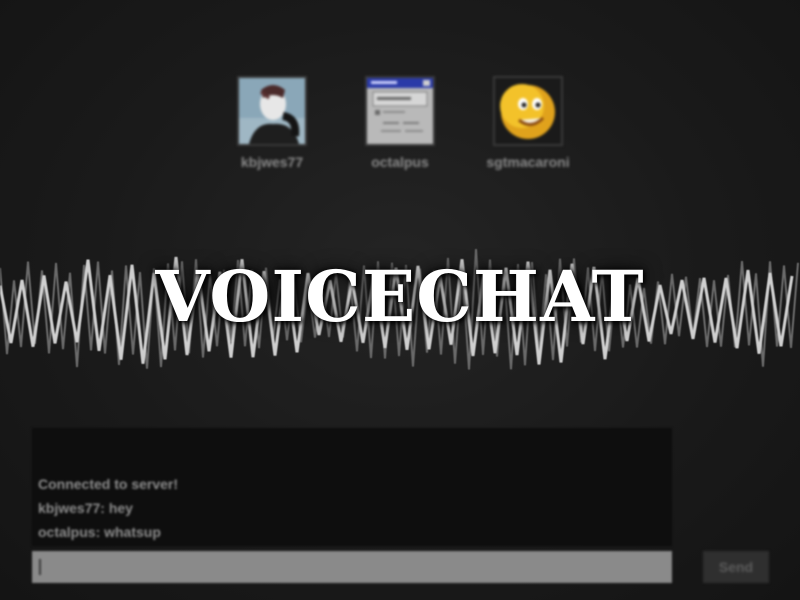  What do you see at coordinates (528, 162) in the screenshot?
I see `username: sgtmacaroni` at bounding box center [528, 162].